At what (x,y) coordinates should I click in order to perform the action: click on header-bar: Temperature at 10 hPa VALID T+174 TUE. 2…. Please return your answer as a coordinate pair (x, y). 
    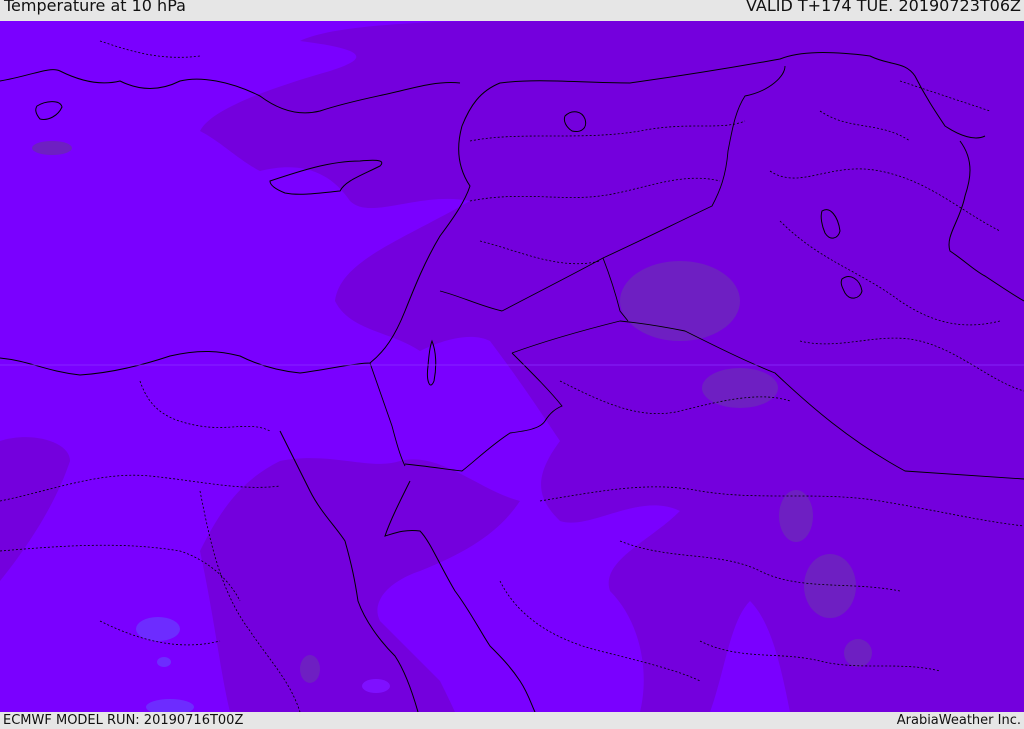
    Looking at the image, I should click on (512, 10).